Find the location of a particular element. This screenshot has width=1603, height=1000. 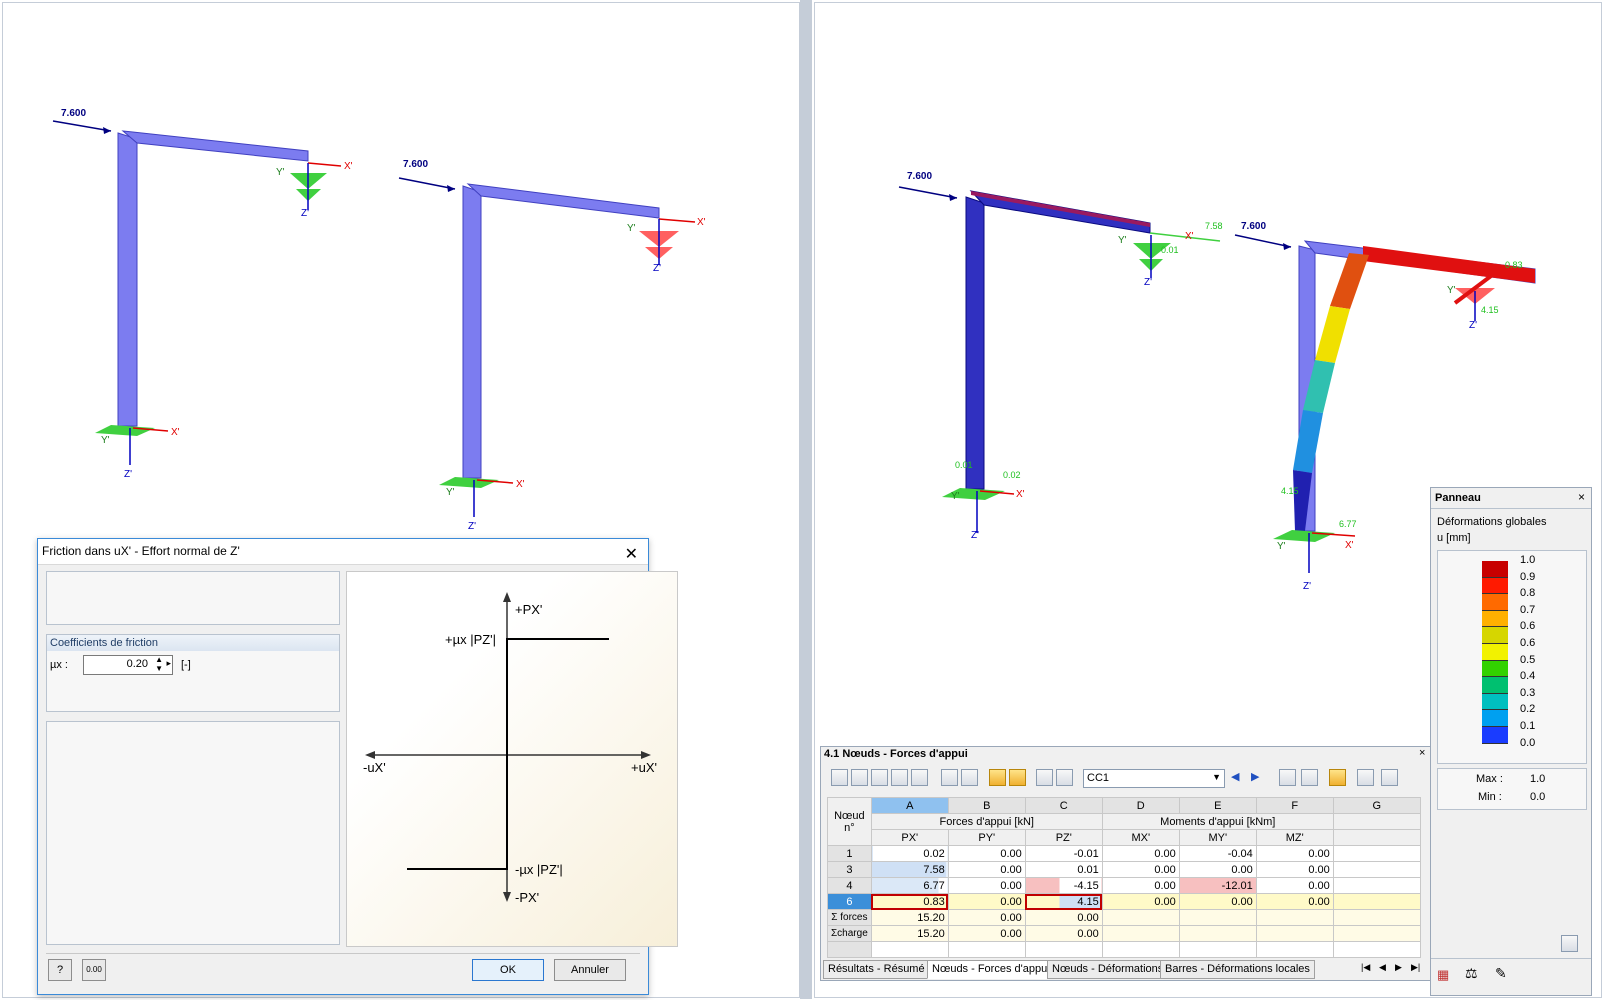

cell: -0.01 is located at coordinates (1063, 853).